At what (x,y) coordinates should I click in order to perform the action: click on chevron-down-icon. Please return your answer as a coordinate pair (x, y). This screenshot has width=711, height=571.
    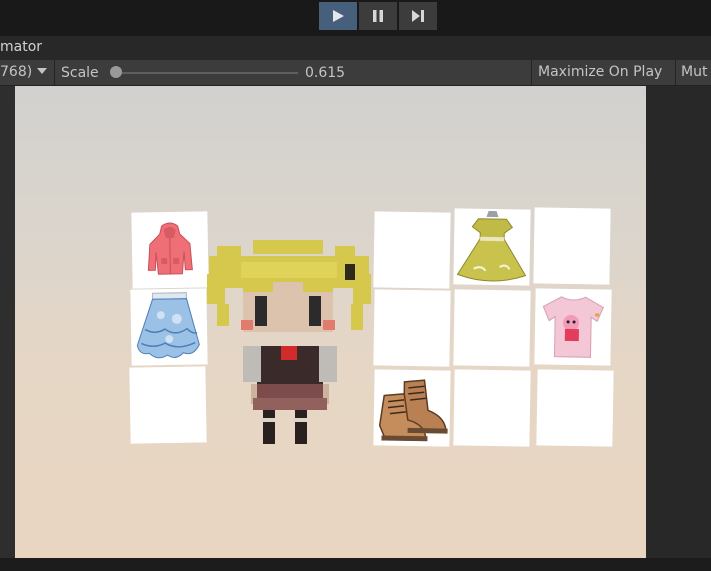
    Looking at the image, I should click on (42, 71).